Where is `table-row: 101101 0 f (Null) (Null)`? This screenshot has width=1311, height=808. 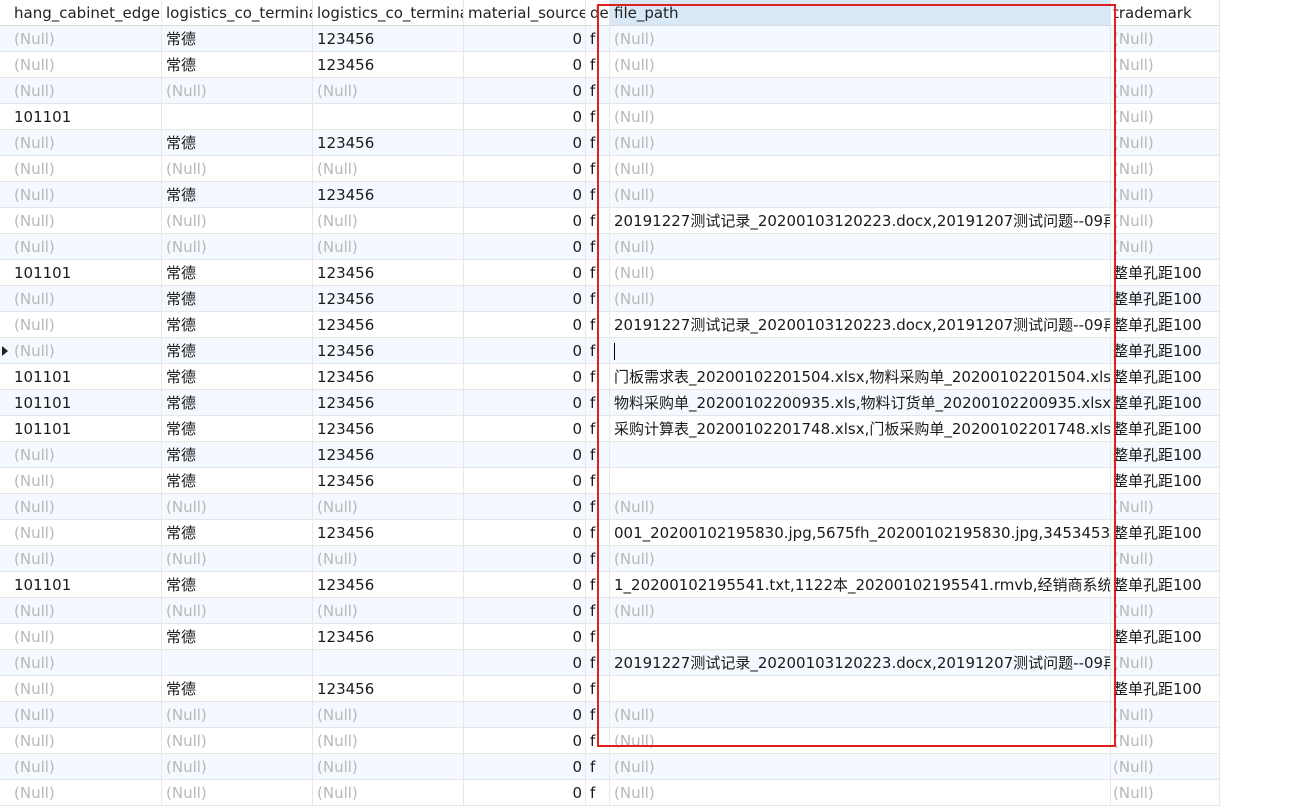
table-row: 101101 0 f (Null) (Null) is located at coordinates (610, 117).